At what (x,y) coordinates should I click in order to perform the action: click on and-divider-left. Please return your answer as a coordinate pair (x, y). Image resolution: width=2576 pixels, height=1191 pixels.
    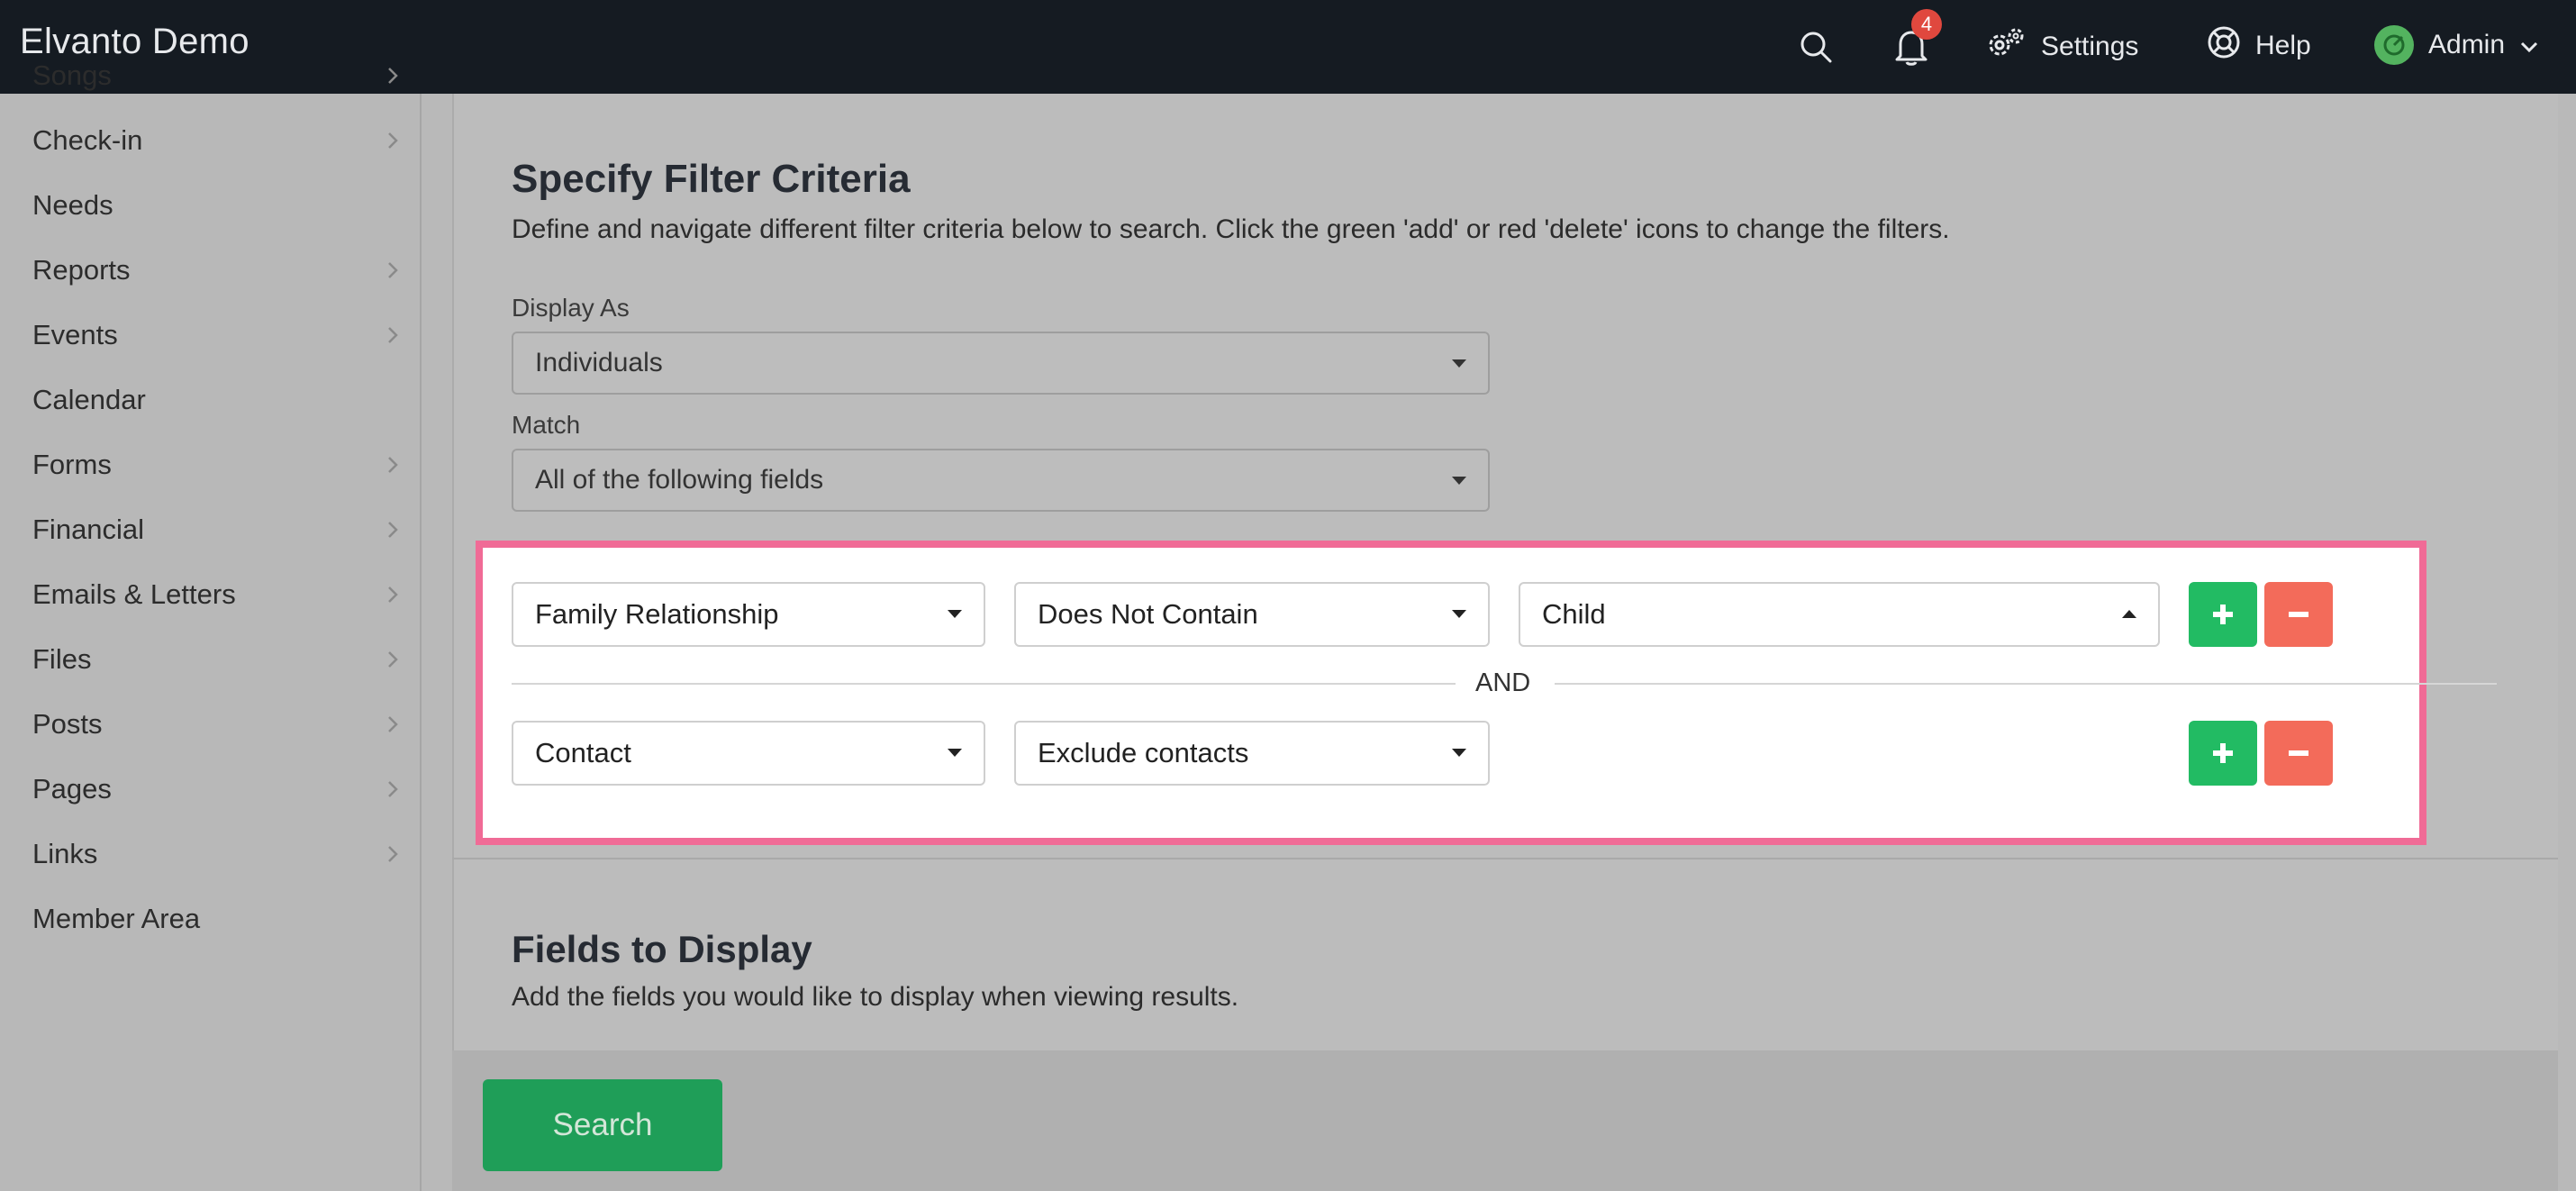
    Looking at the image, I should click on (984, 684).